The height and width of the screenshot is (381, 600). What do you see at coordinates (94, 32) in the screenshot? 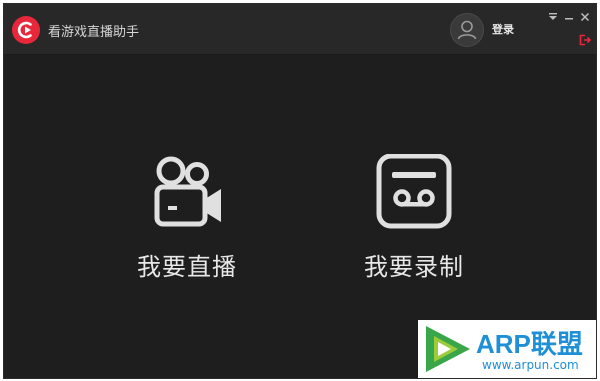
I see `app-title: 看游戏直播助手` at bounding box center [94, 32].